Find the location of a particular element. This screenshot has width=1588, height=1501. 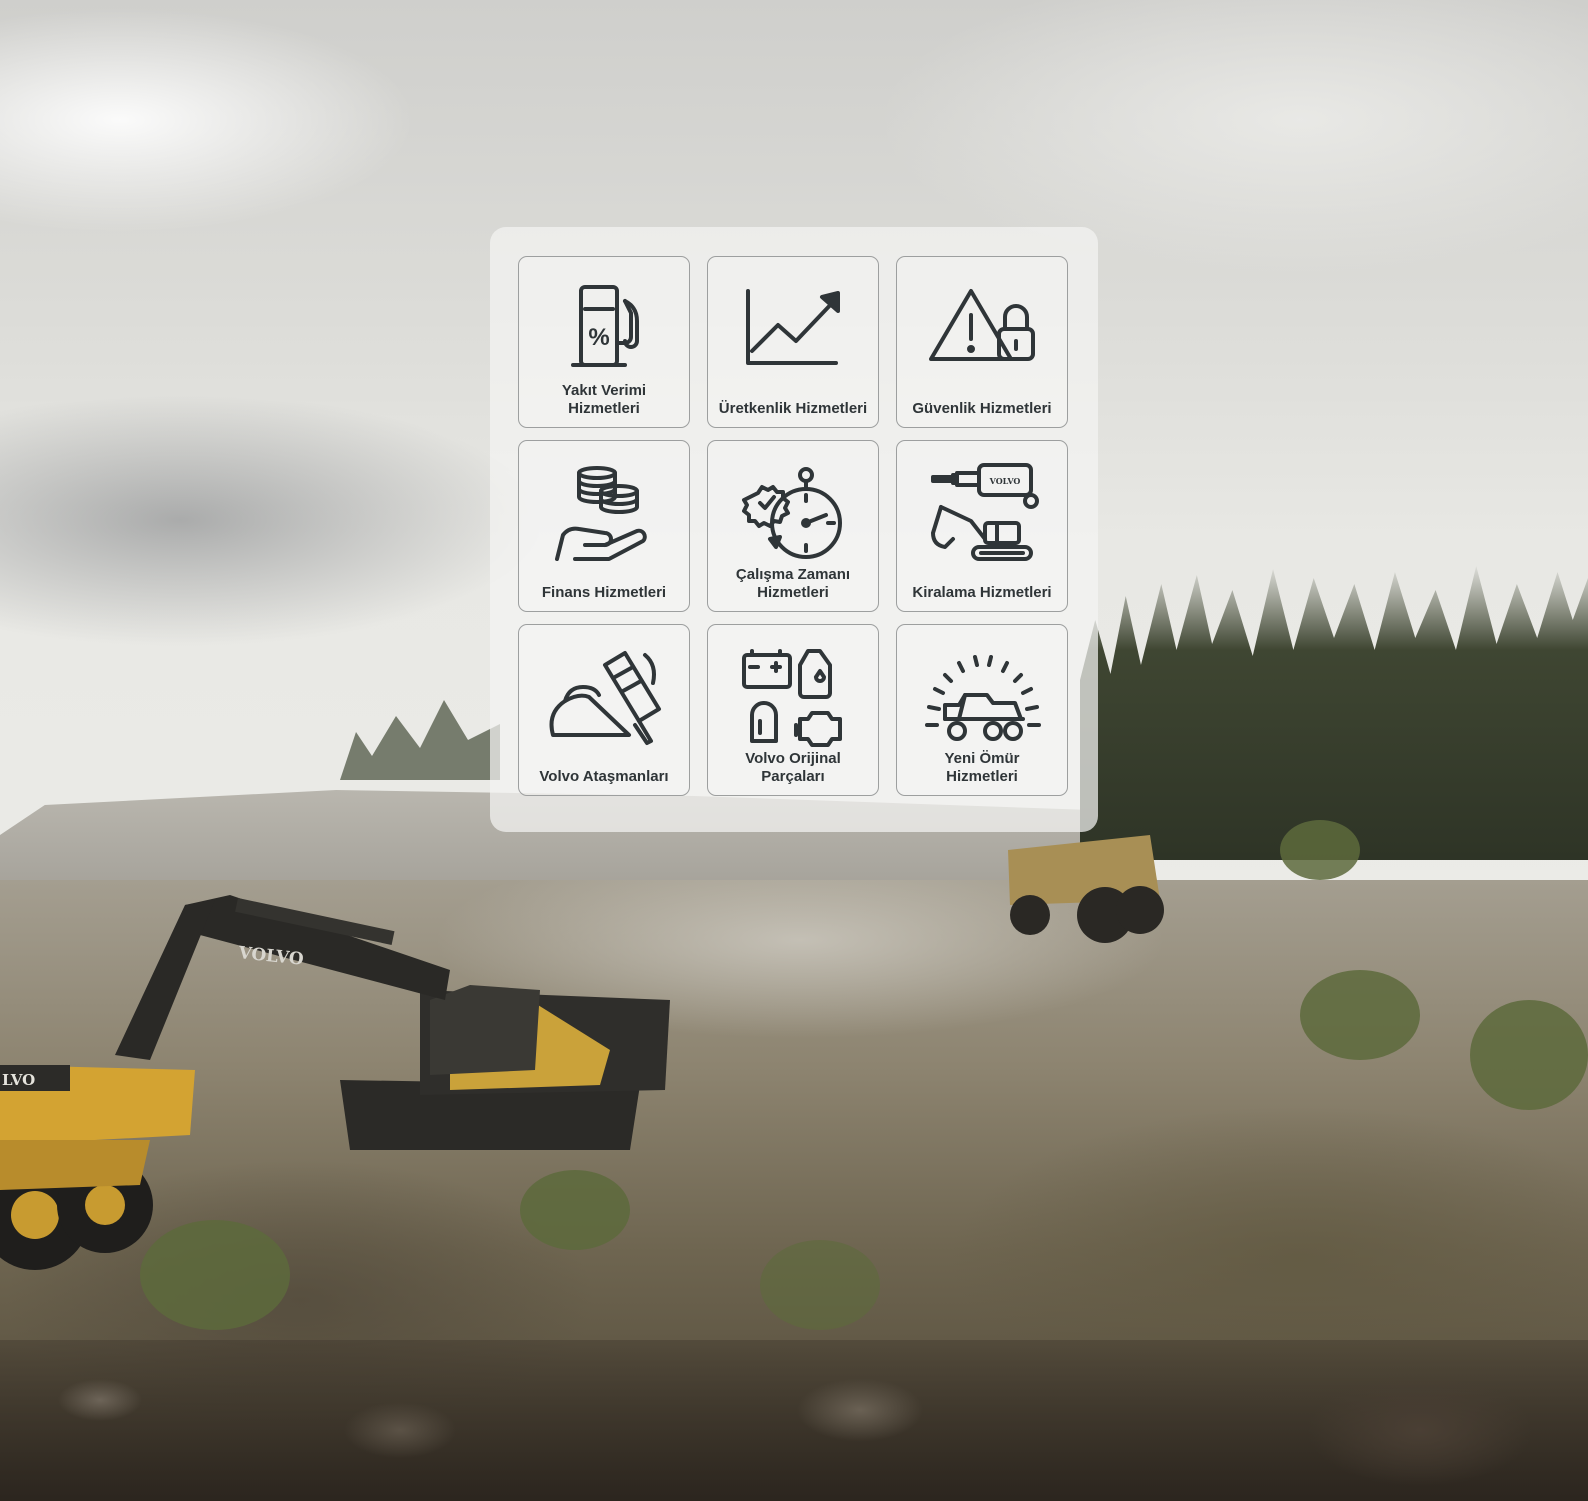

tile-label: Volvo Ataşmanları is located at coordinates (604, 776).